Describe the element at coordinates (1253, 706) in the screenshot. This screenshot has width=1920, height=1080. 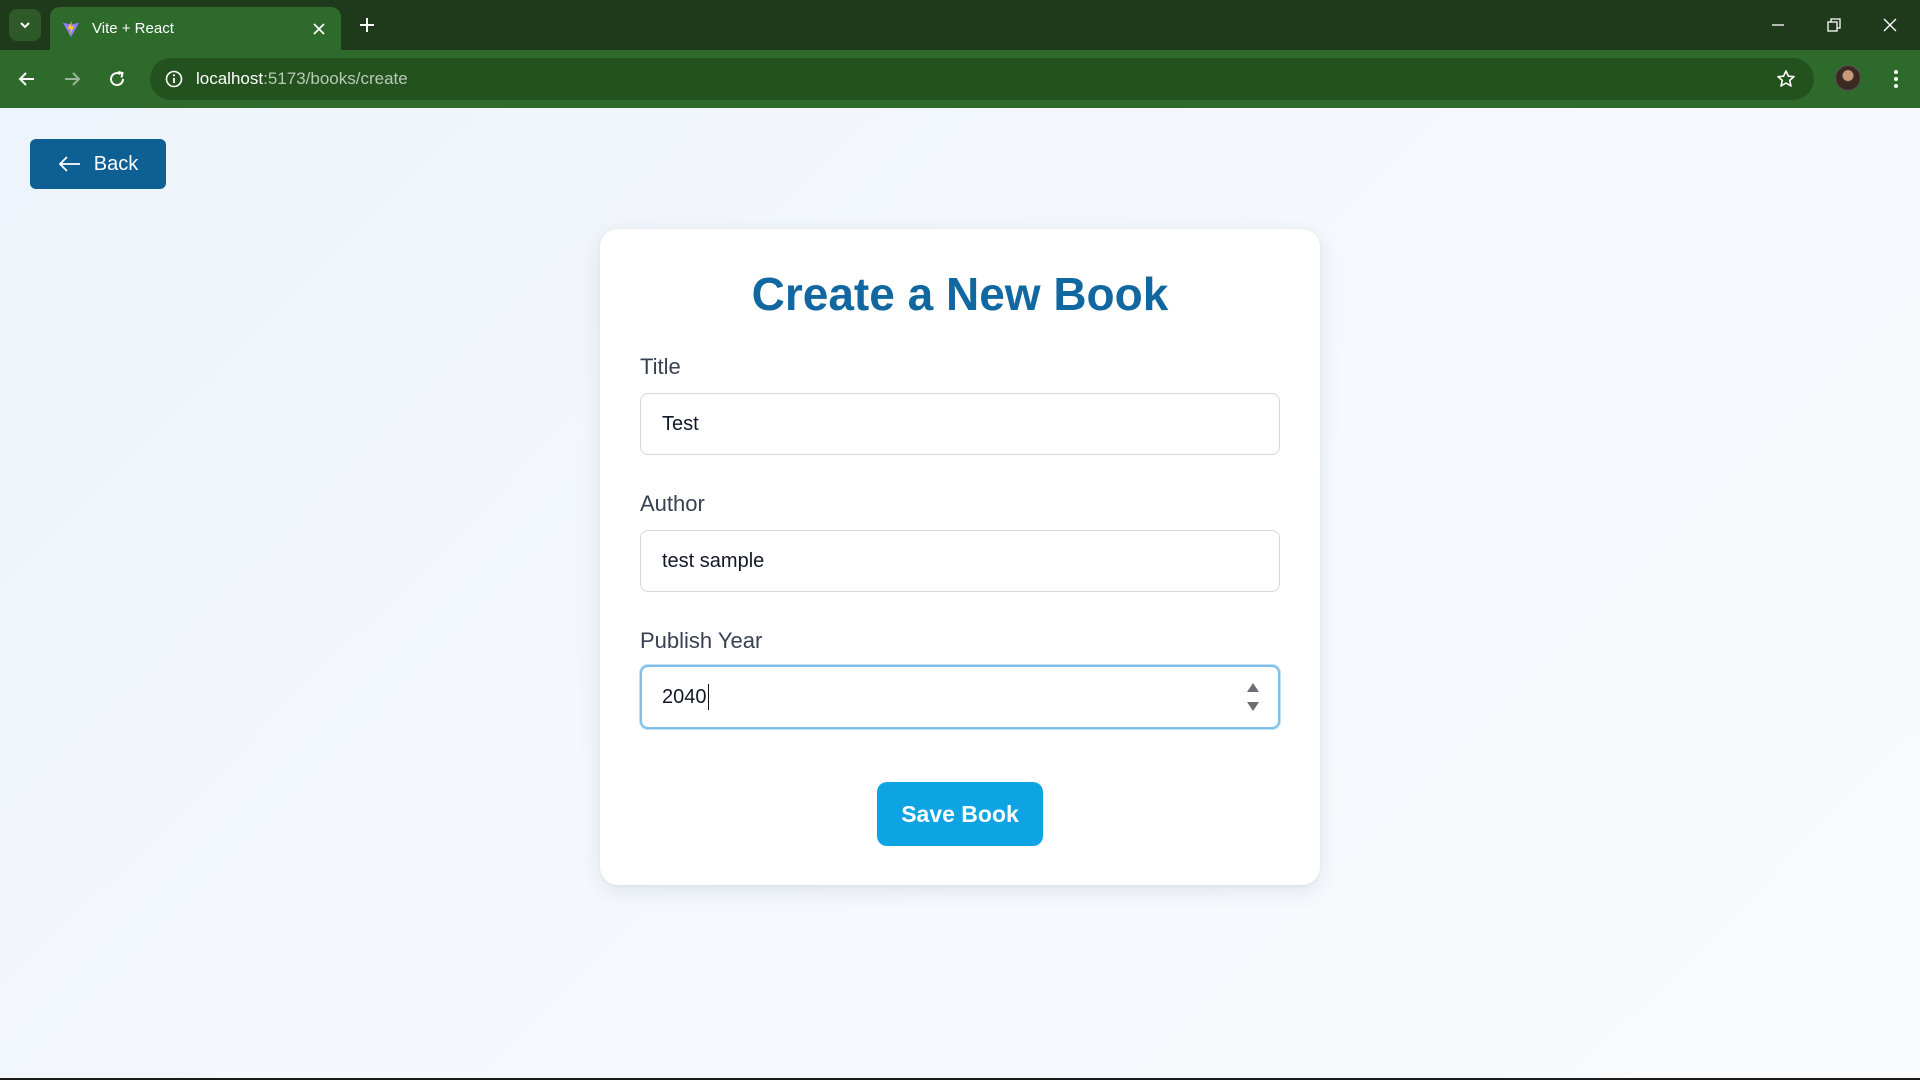
I see `spin-down-icon` at that location.